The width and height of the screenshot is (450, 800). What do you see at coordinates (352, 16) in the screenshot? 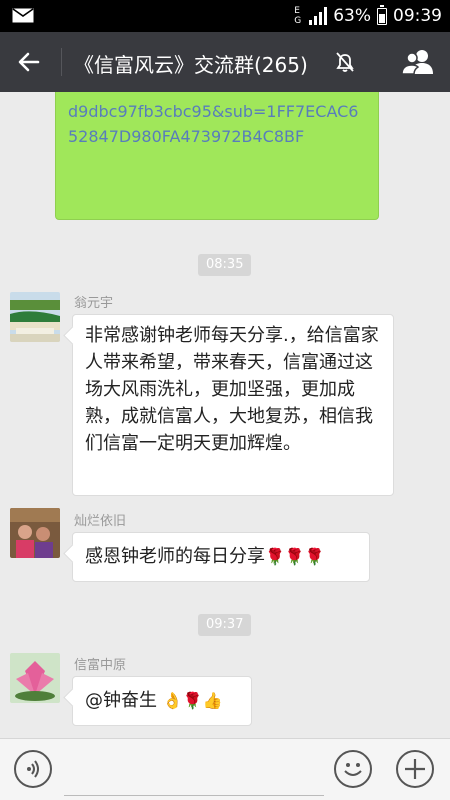
I see `battery-percent: 63%` at bounding box center [352, 16].